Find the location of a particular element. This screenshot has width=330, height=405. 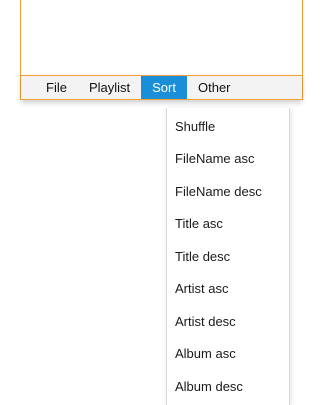

menu-playlist: Playlist is located at coordinates (109, 87).